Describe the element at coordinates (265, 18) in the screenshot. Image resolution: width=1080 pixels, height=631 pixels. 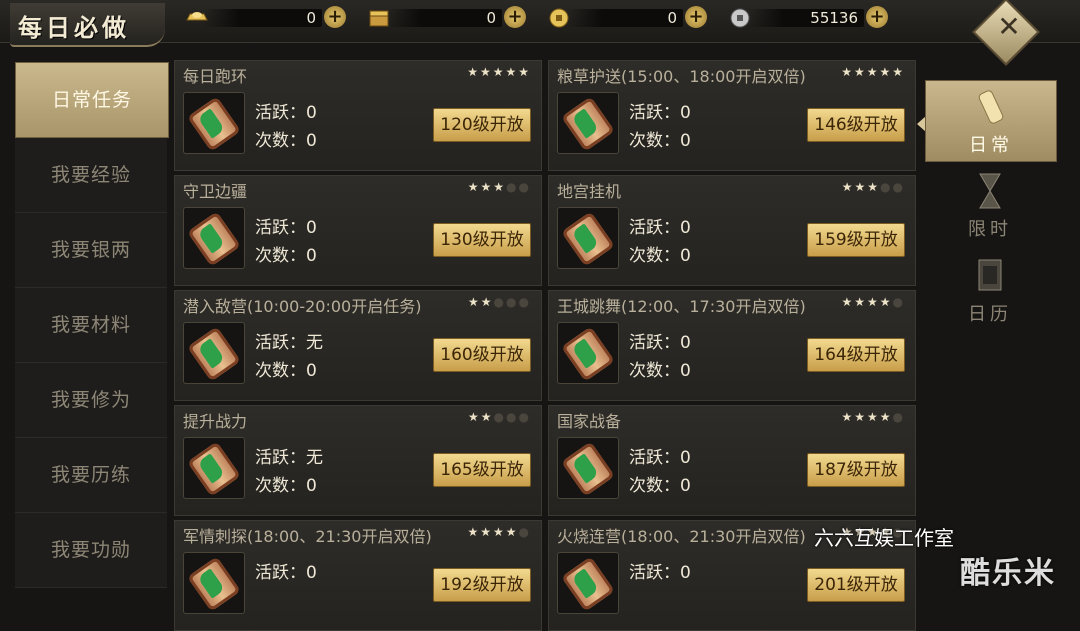
I see `currency-gold: 0 +` at that location.